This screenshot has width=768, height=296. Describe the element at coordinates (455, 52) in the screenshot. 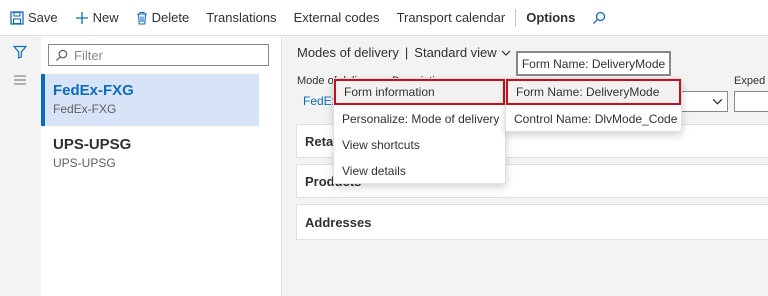

I see `view-selector: Standard view` at that location.